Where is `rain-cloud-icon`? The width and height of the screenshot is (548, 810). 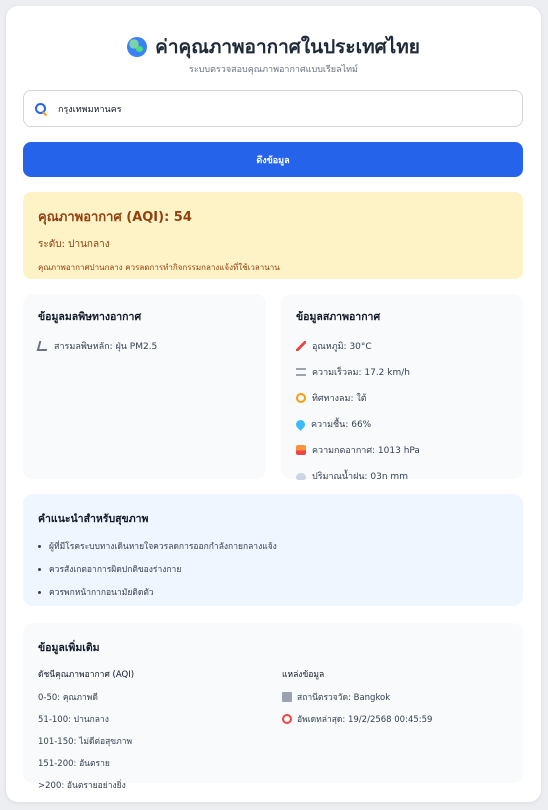
rain-cloud-icon is located at coordinates (301, 476).